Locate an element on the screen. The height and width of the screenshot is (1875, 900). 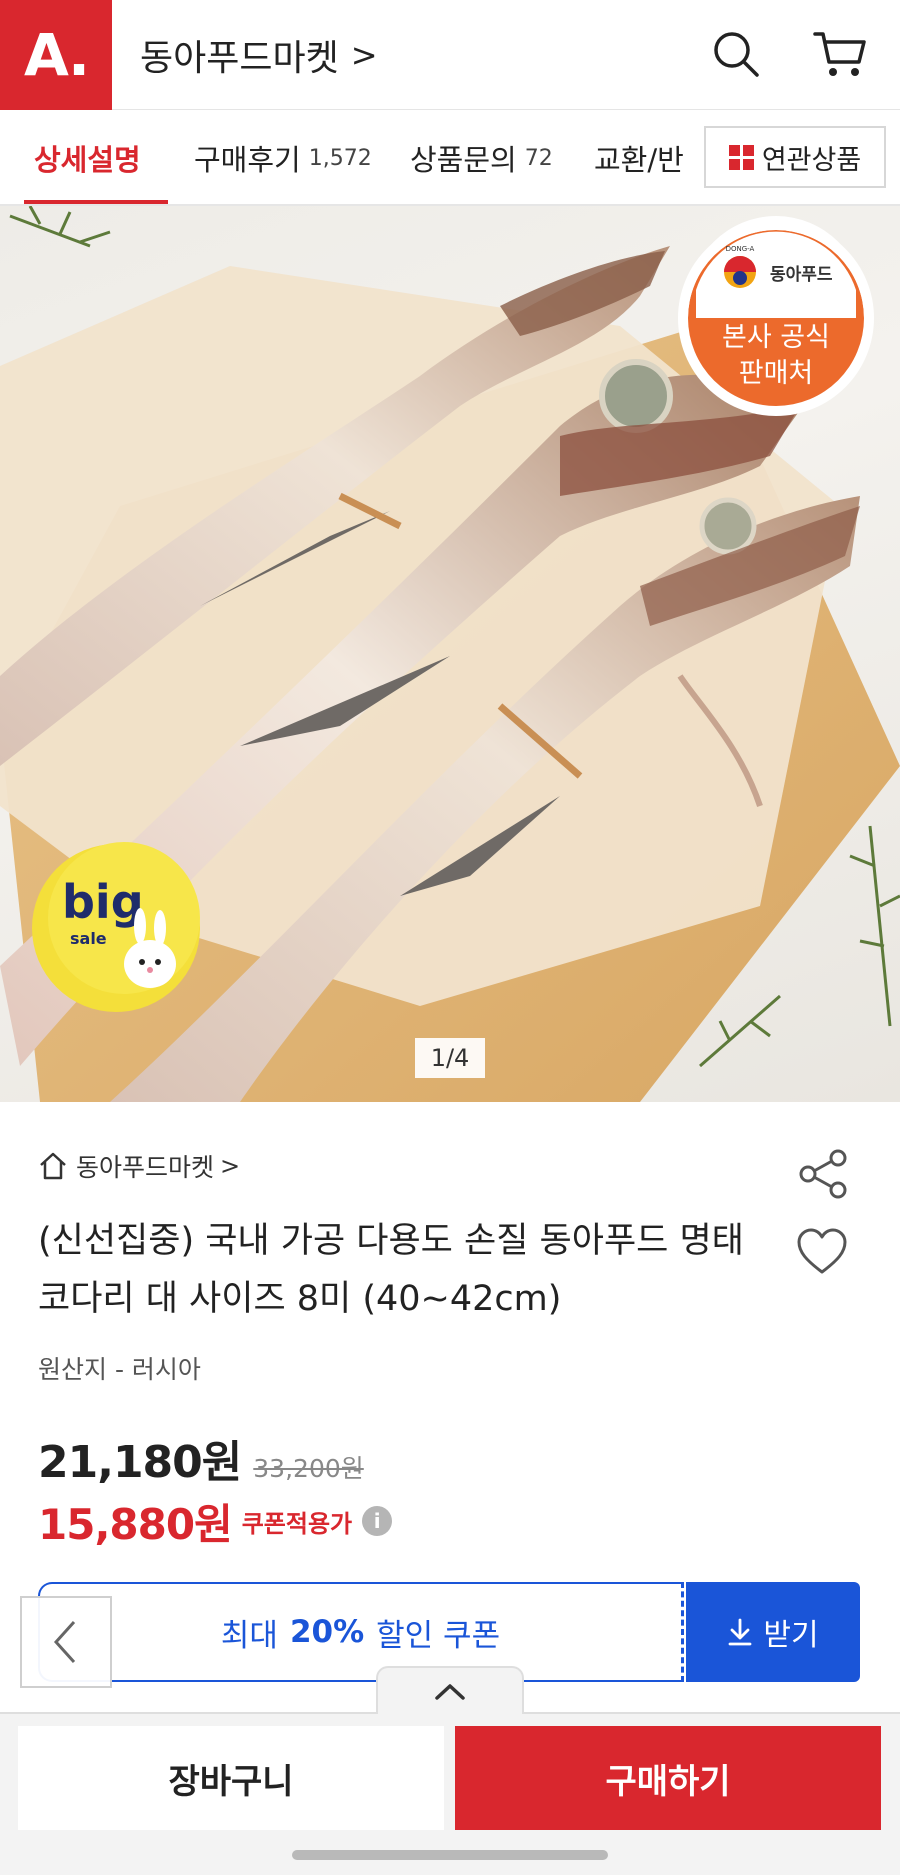
chevron-left-icon is located at coordinates (64, 1642).